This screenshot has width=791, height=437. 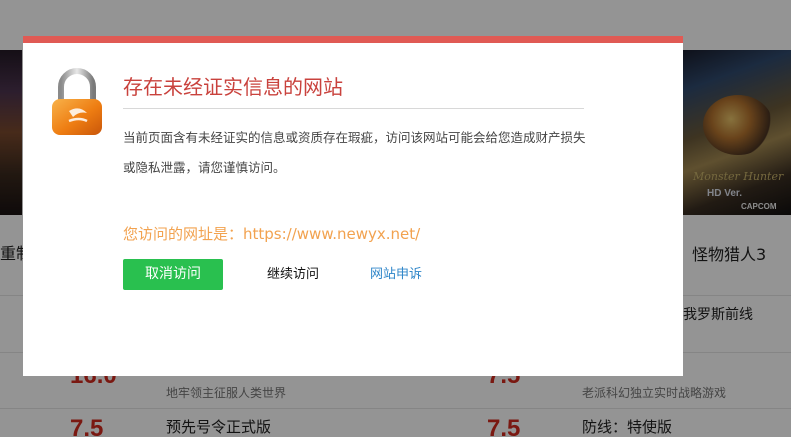 What do you see at coordinates (233, 87) in the screenshot?
I see `dialog-title: 存在未经证实信息的网站` at bounding box center [233, 87].